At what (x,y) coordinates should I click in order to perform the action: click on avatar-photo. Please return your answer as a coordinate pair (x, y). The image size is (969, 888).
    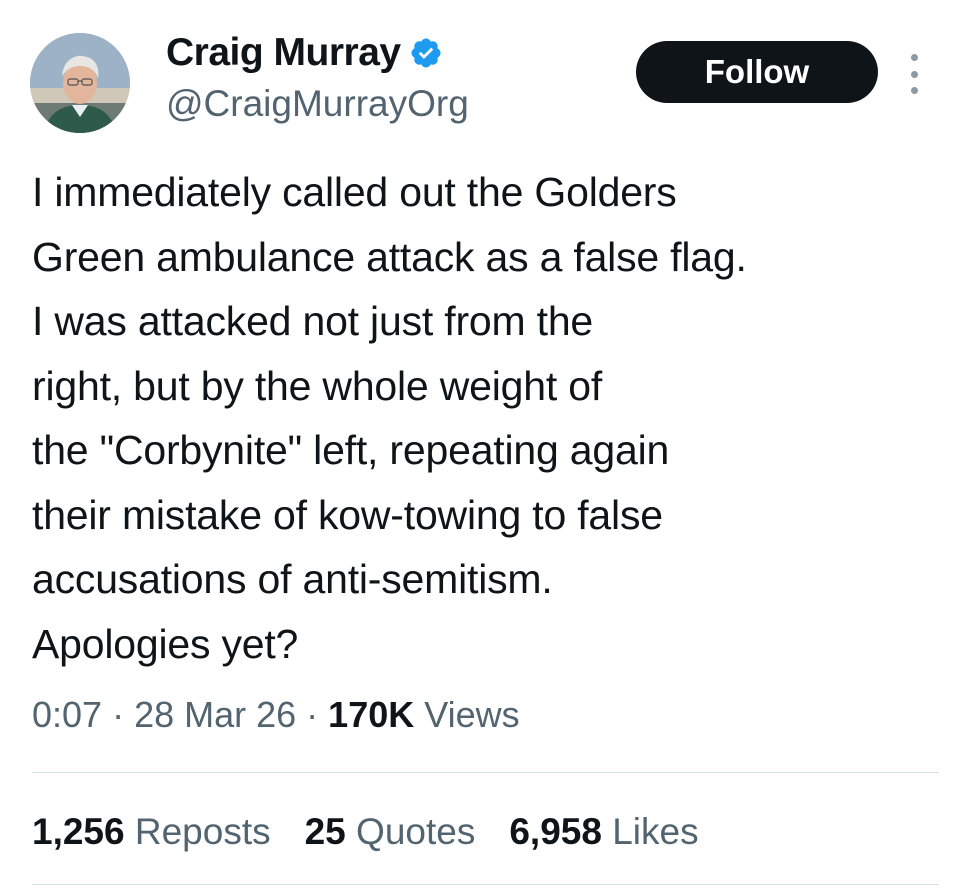
    Looking at the image, I should click on (80, 83).